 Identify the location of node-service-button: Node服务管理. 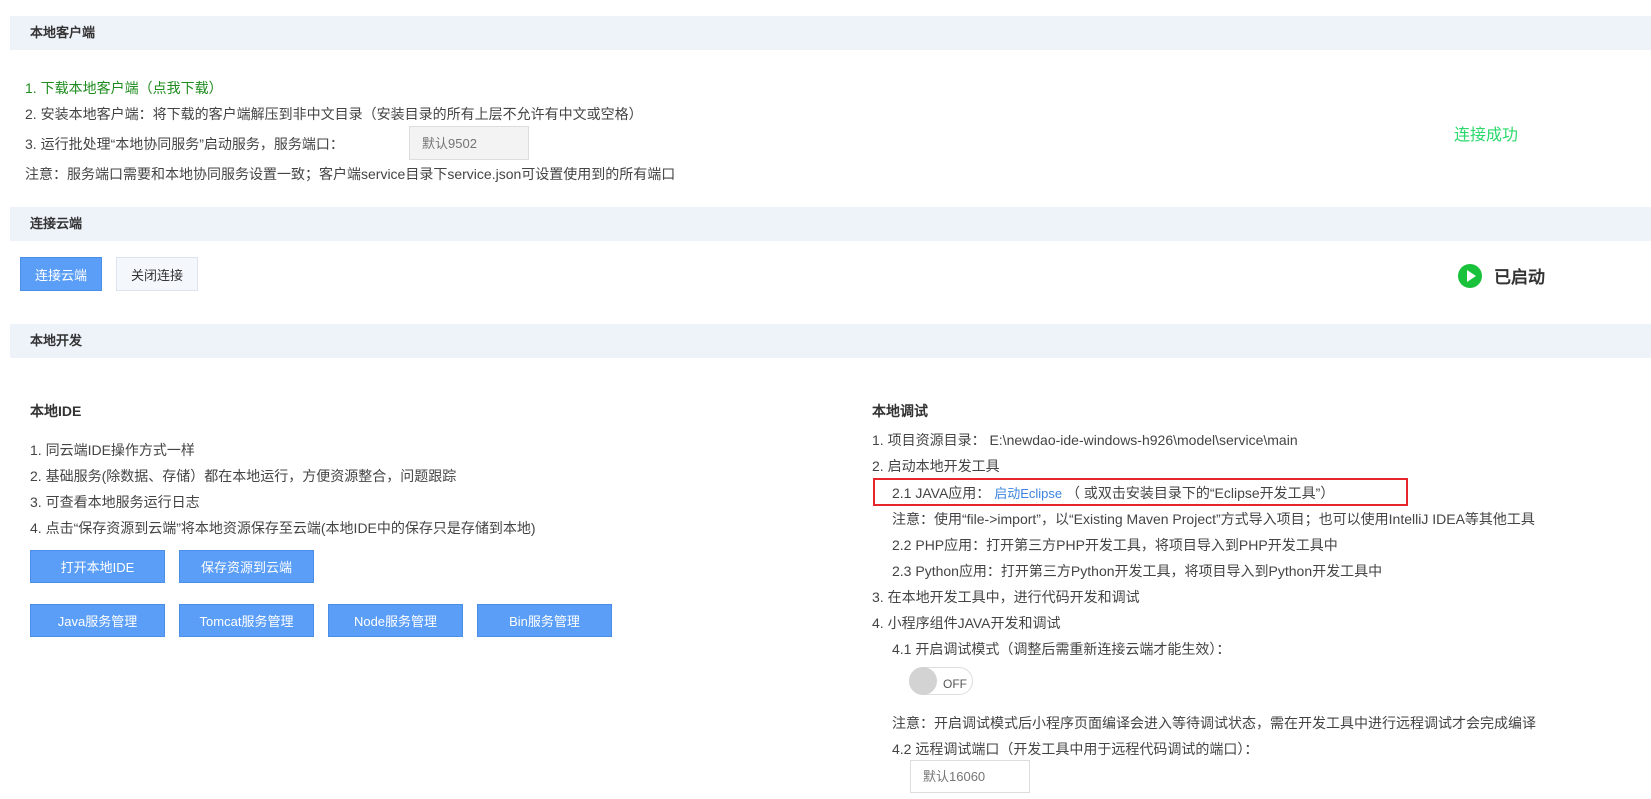
(395, 620).